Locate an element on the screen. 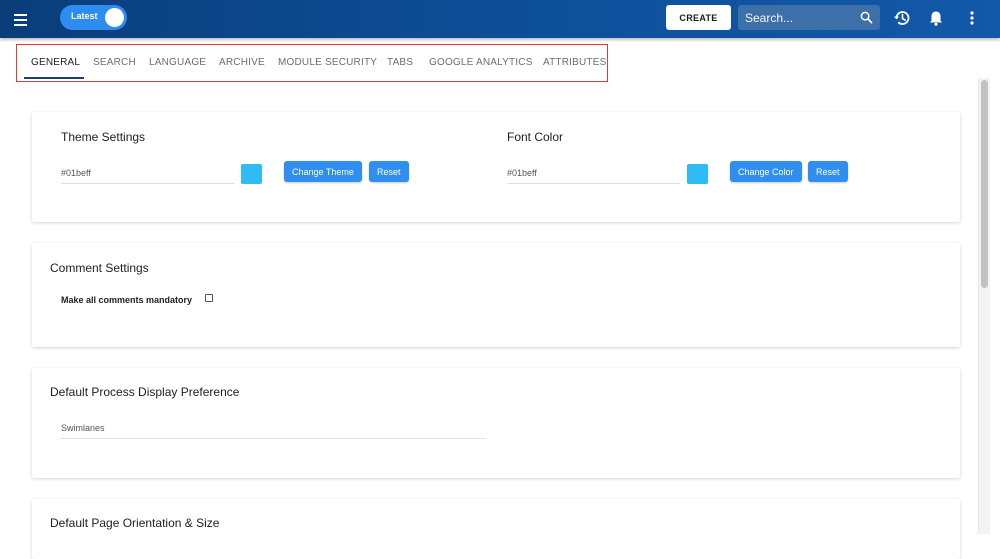  history-icon is located at coordinates (902, 18).